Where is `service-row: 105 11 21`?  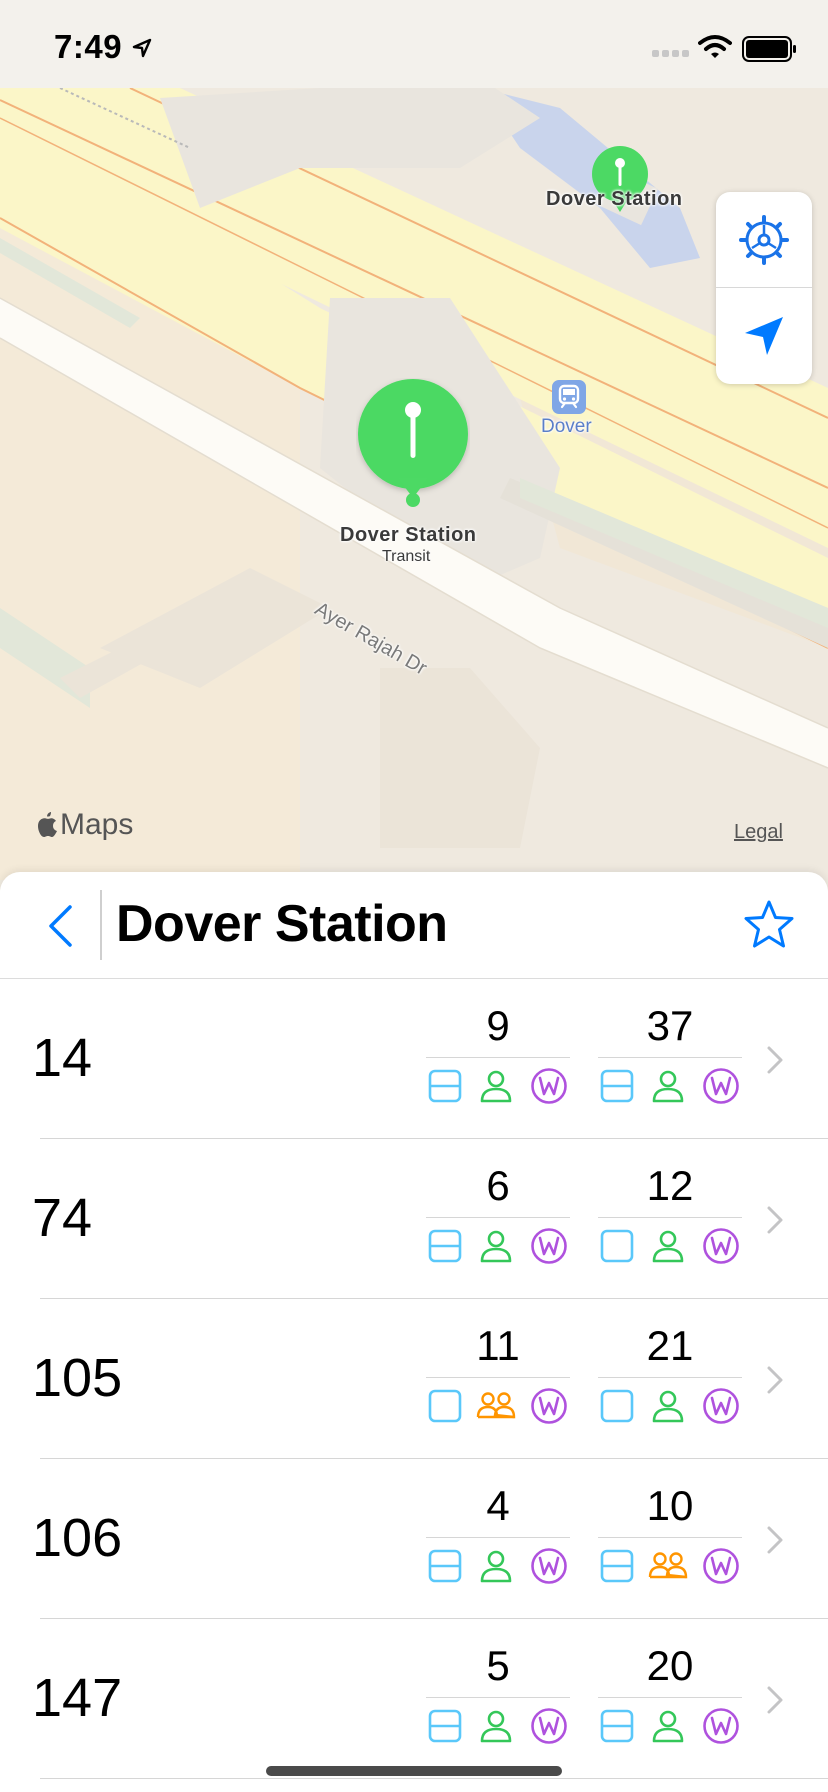
service-row: 105 11 21 is located at coordinates (414, 1379).